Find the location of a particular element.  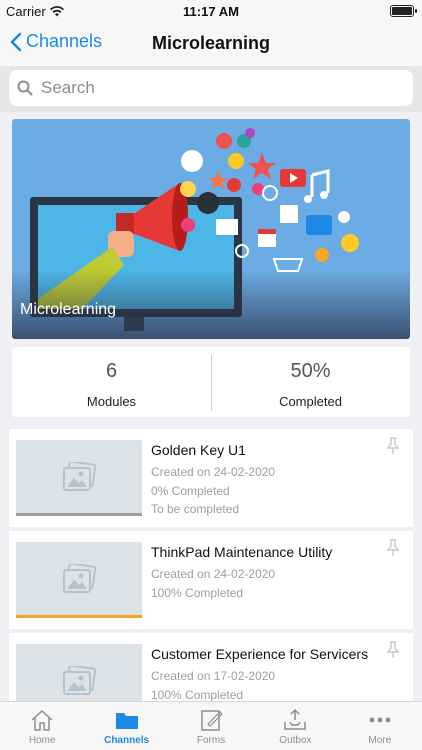

page-title: Microlearning is located at coordinates (211, 43).